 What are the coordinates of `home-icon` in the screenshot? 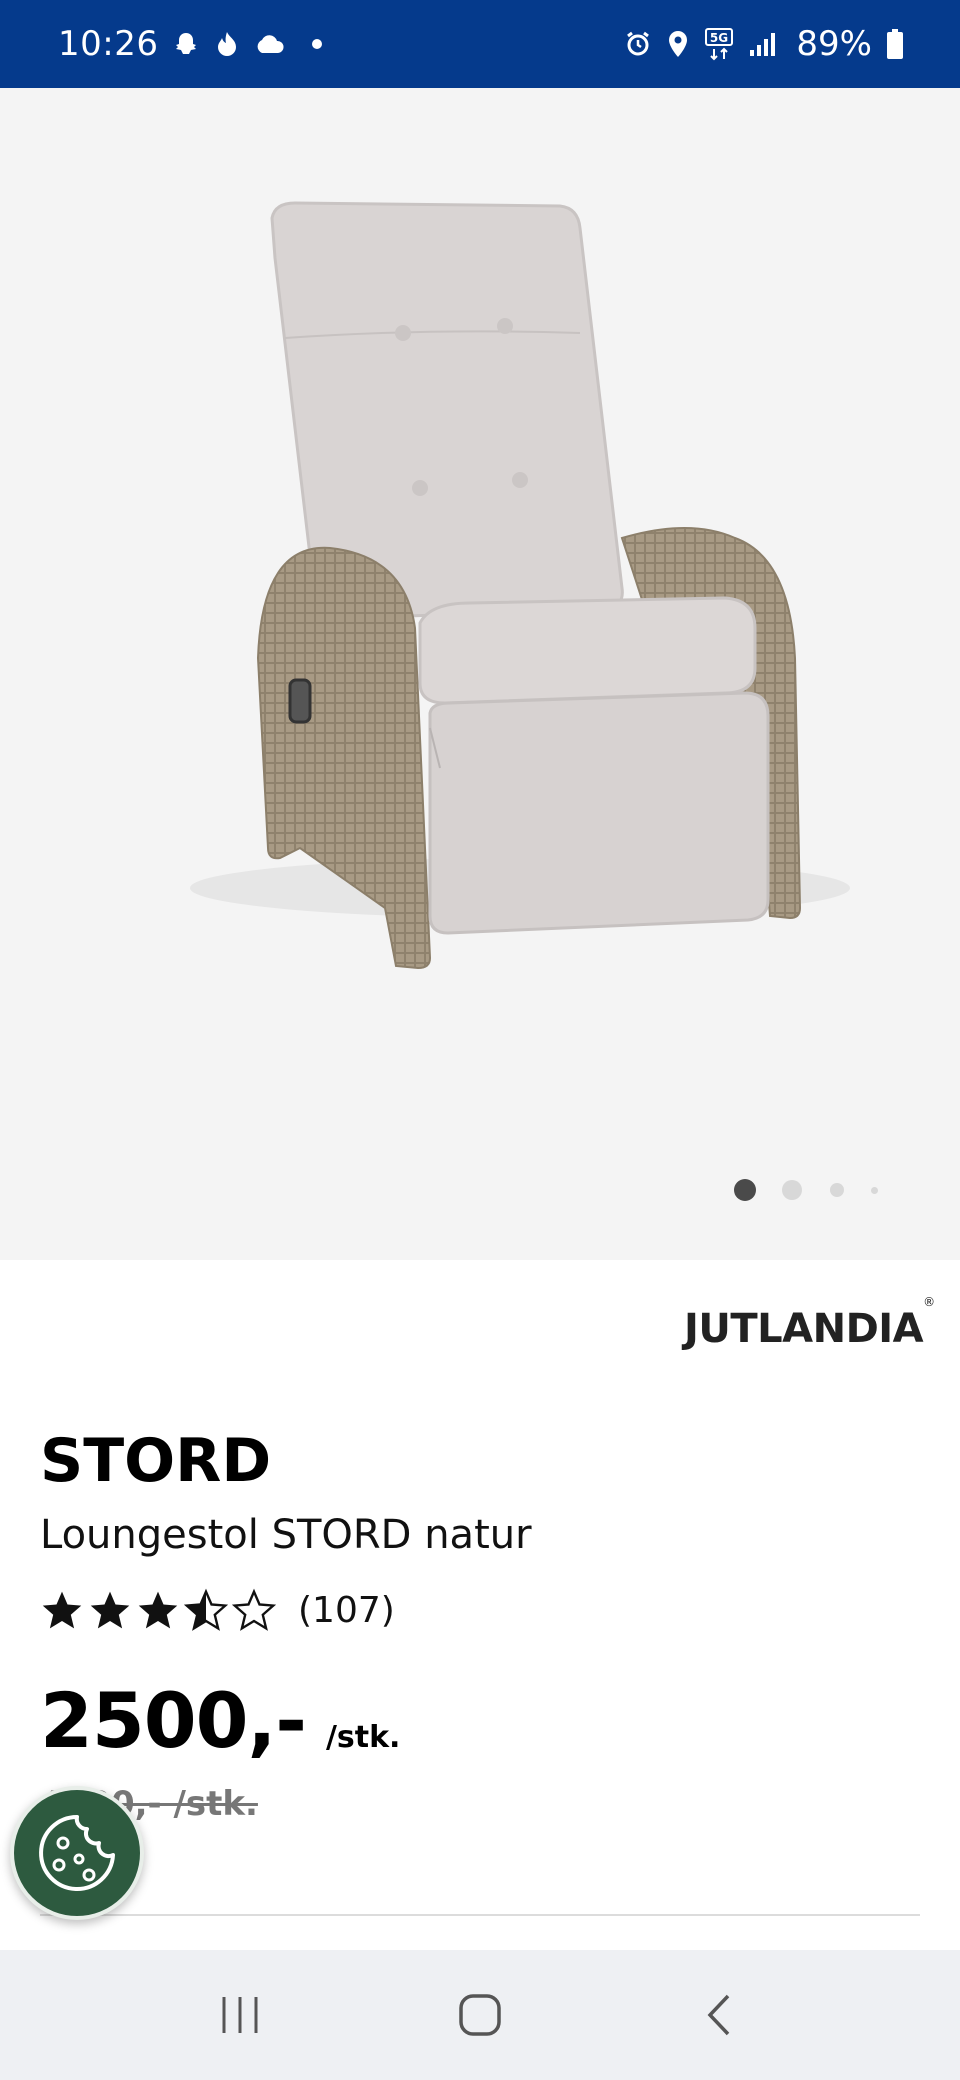 It's located at (480, 2015).